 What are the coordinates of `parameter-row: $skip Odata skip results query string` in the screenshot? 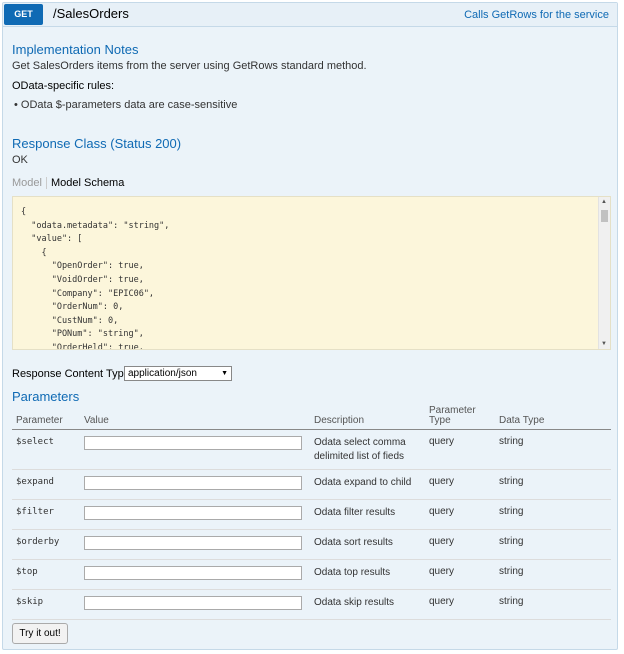 It's located at (311, 604).